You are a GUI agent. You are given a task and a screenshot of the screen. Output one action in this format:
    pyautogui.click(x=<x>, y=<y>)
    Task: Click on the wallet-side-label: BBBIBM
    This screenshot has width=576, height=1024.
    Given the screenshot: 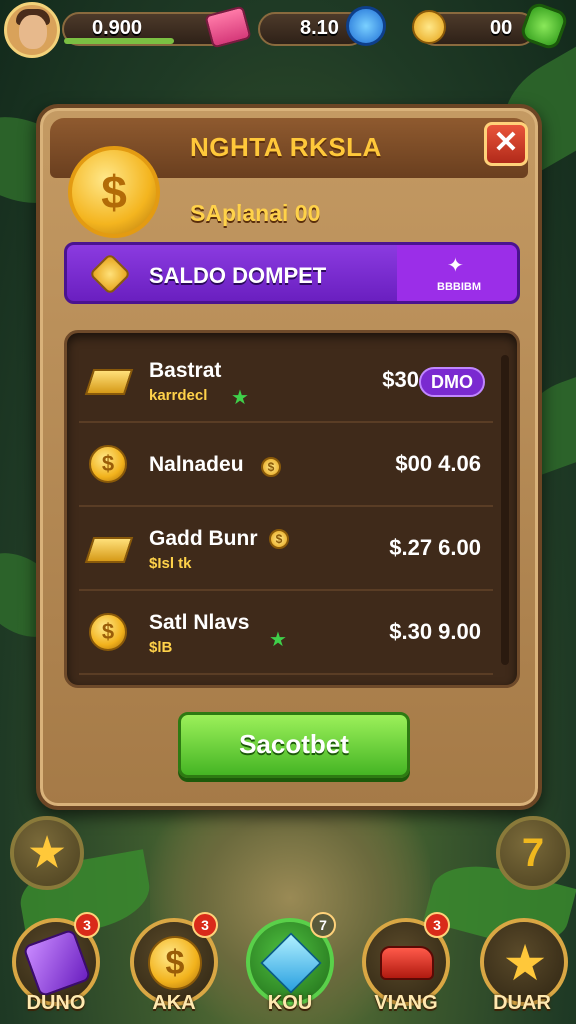 What is the action you would take?
    pyautogui.click(x=459, y=287)
    